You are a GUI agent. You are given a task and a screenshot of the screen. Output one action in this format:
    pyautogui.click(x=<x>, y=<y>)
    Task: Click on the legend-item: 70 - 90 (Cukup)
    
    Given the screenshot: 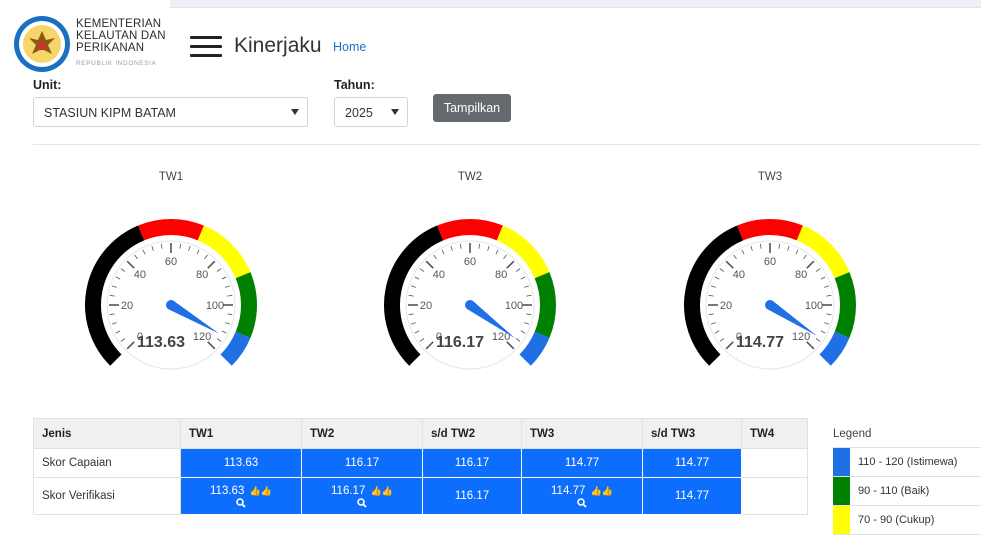 What is the action you would take?
    pyautogui.click(x=907, y=520)
    